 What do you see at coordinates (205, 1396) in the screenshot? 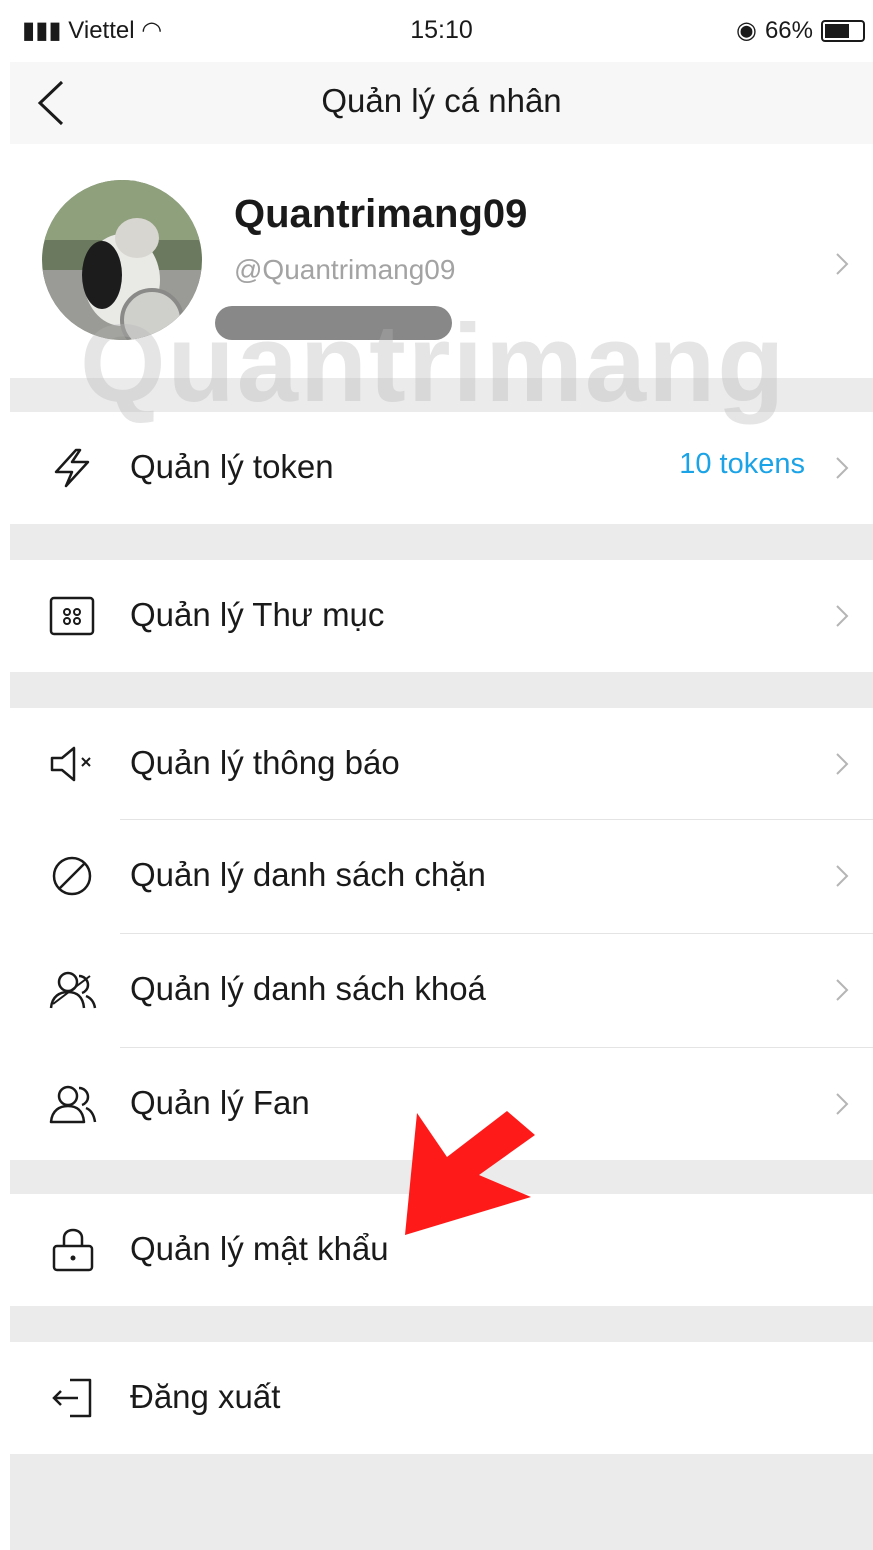
I see `menu-label: Đăng xuất` at bounding box center [205, 1396].